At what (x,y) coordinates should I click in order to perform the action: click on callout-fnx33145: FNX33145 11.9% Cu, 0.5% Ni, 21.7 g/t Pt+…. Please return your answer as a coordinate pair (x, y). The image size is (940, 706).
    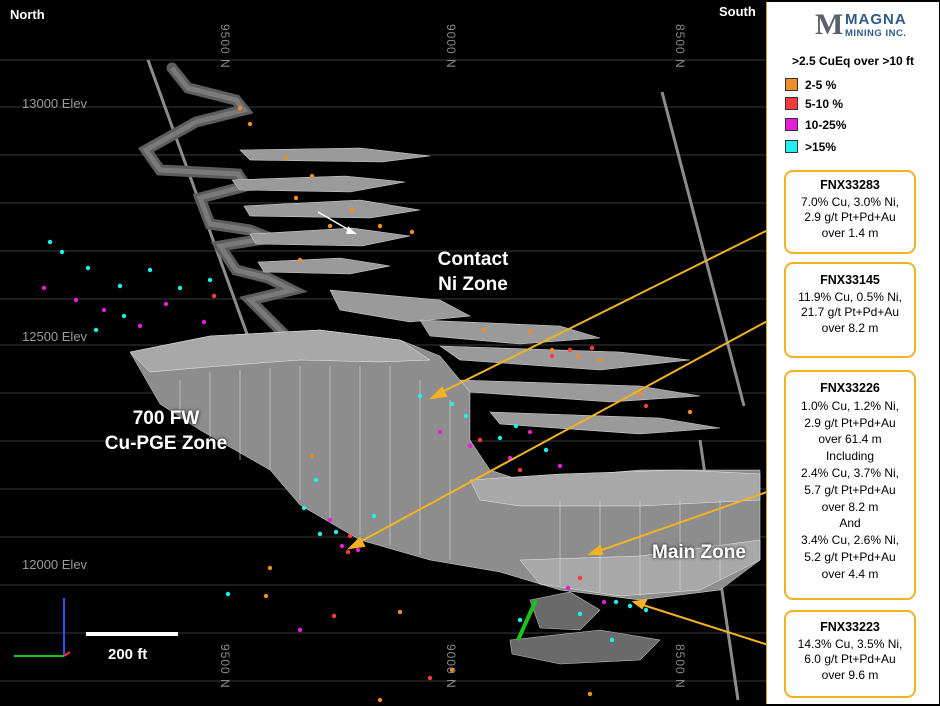
    Looking at the image, I should click on (850, 310).